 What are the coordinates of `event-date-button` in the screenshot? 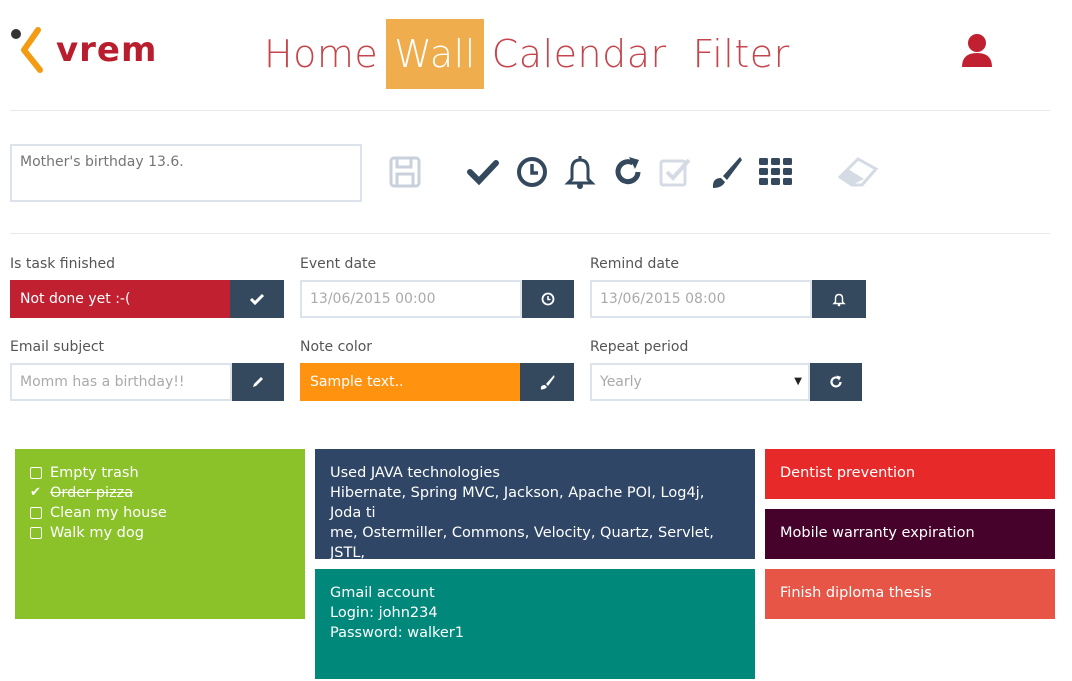 It's located at (548, 299).